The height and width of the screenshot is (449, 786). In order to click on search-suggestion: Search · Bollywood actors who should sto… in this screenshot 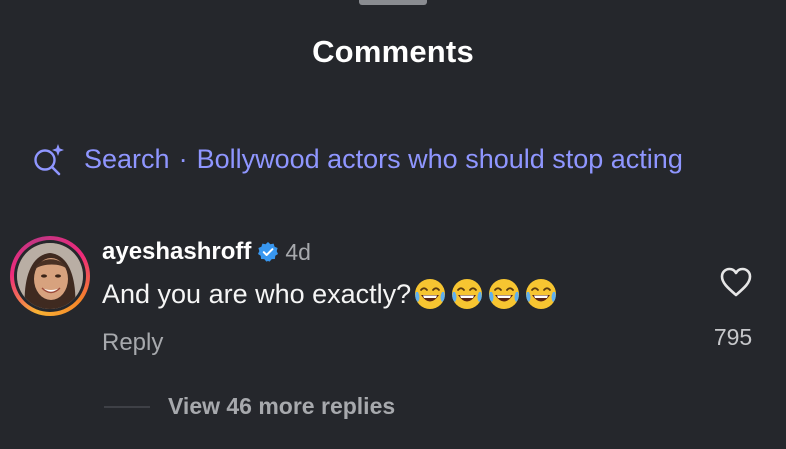, I will do `click(357, 159)`.